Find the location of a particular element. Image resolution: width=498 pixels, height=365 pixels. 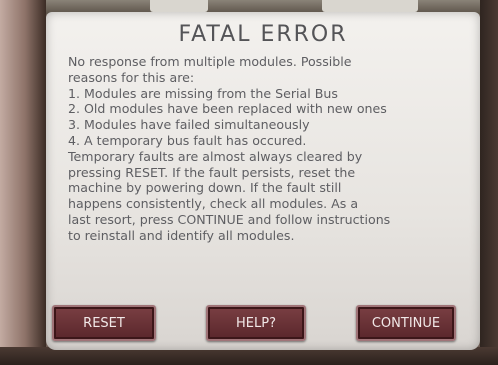

message-line: reasons for this are: is located at coordinates (131, 77).